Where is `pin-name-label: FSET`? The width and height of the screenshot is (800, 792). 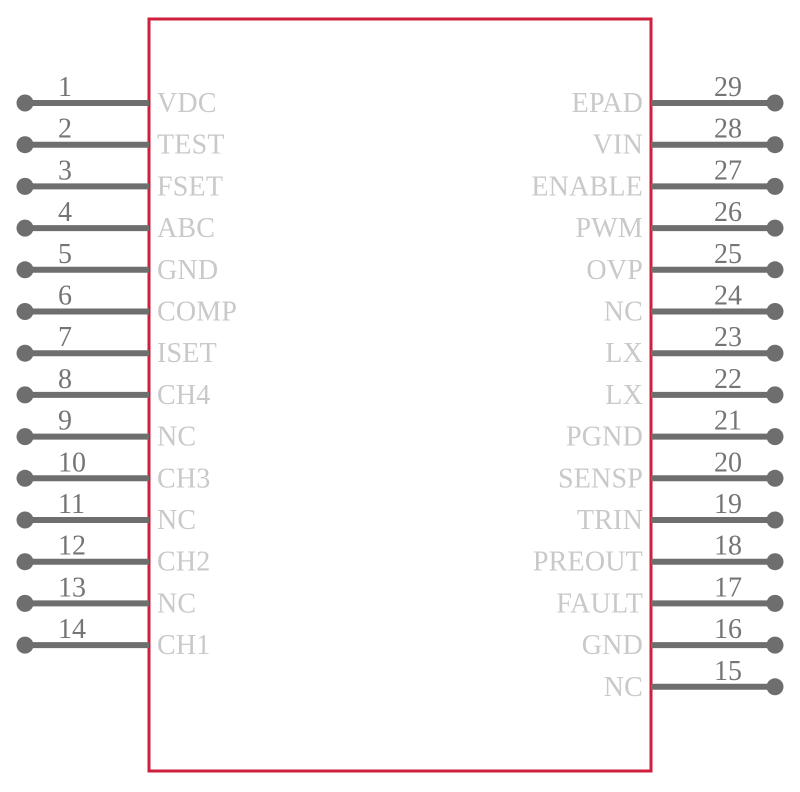
pin-name-label: FSET is located at coordinates (190, 186).